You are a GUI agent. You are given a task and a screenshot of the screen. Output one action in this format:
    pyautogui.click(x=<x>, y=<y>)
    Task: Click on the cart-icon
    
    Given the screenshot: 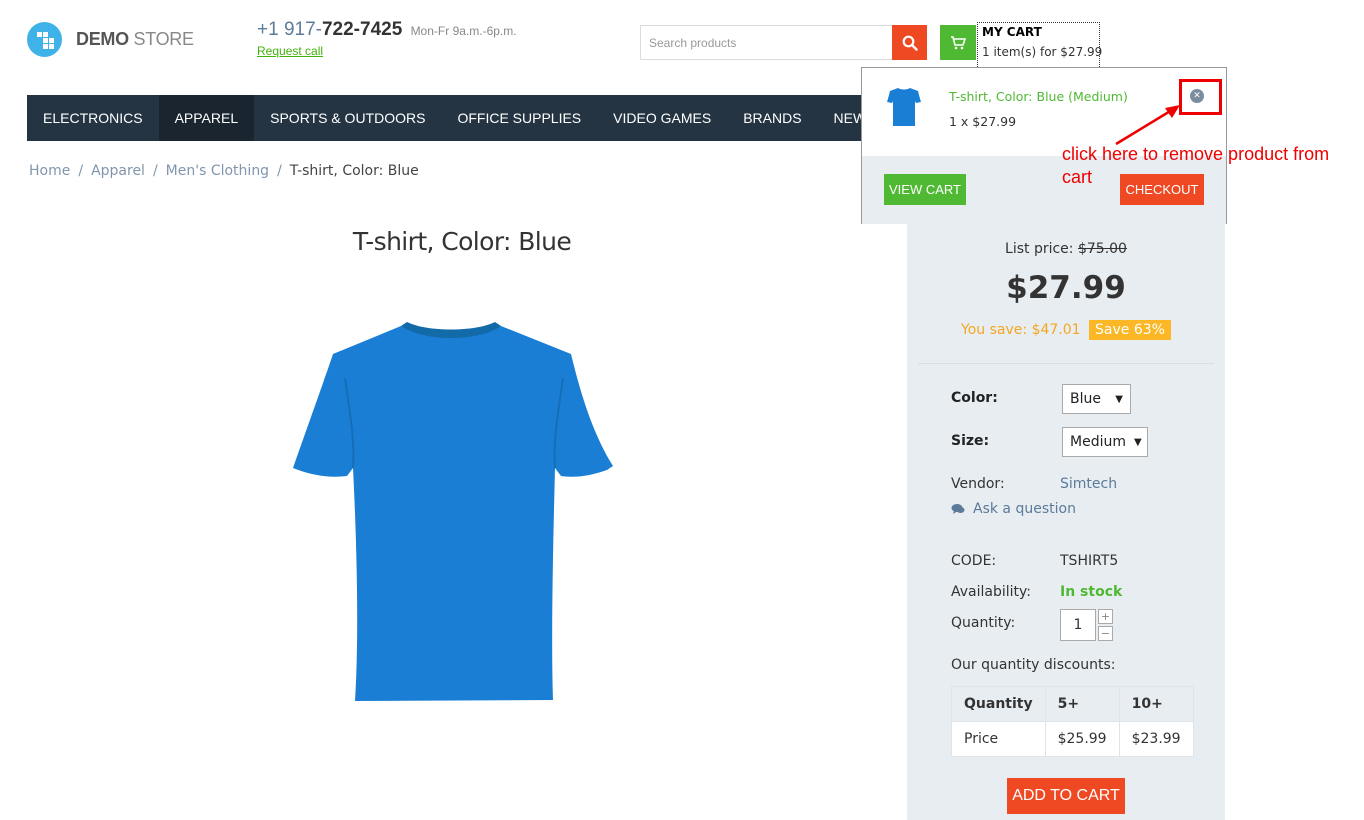 What is the action you would take?
    pyautogui.click(x=958, y=42)
    